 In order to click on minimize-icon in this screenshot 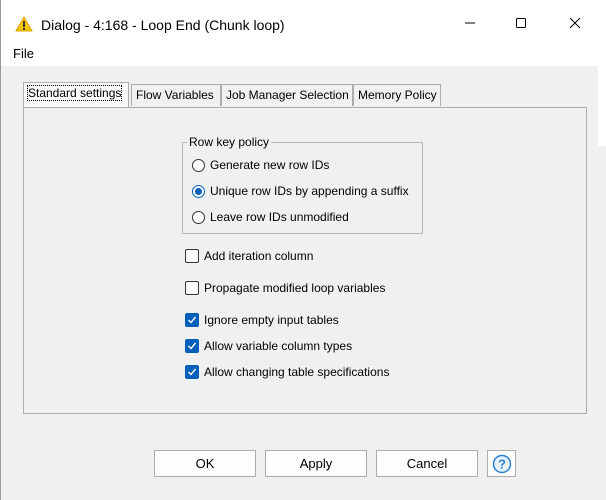, I will do `click(470, 23)`.